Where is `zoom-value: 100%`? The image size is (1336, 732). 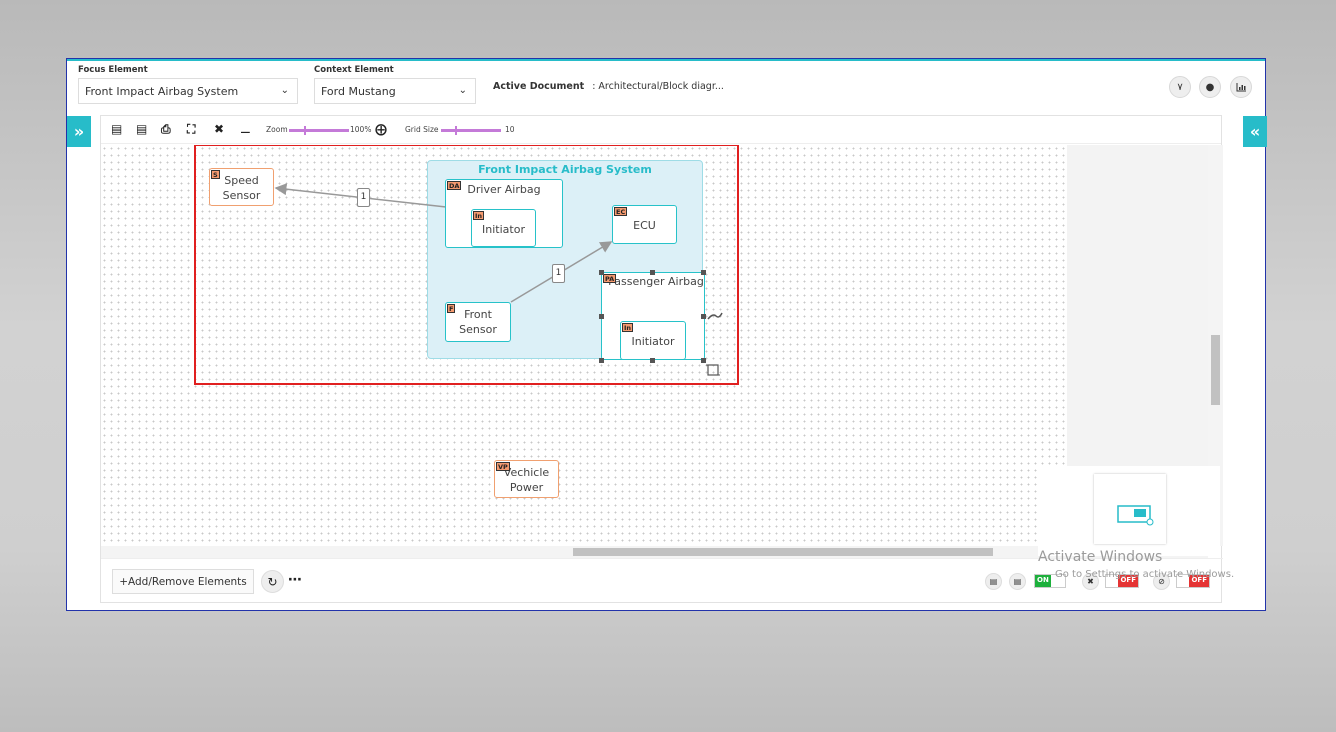
zoom-value: 100% is located at coordinates (361, 129).